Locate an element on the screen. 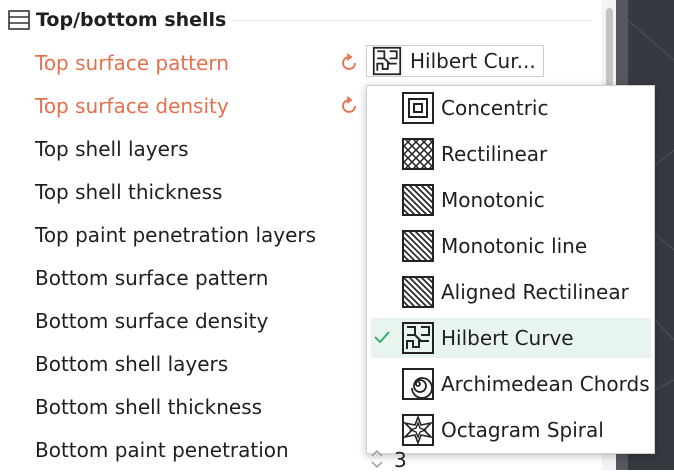  setting-label-top-surface-density: Top surface density is located at coordinates (132, 106).